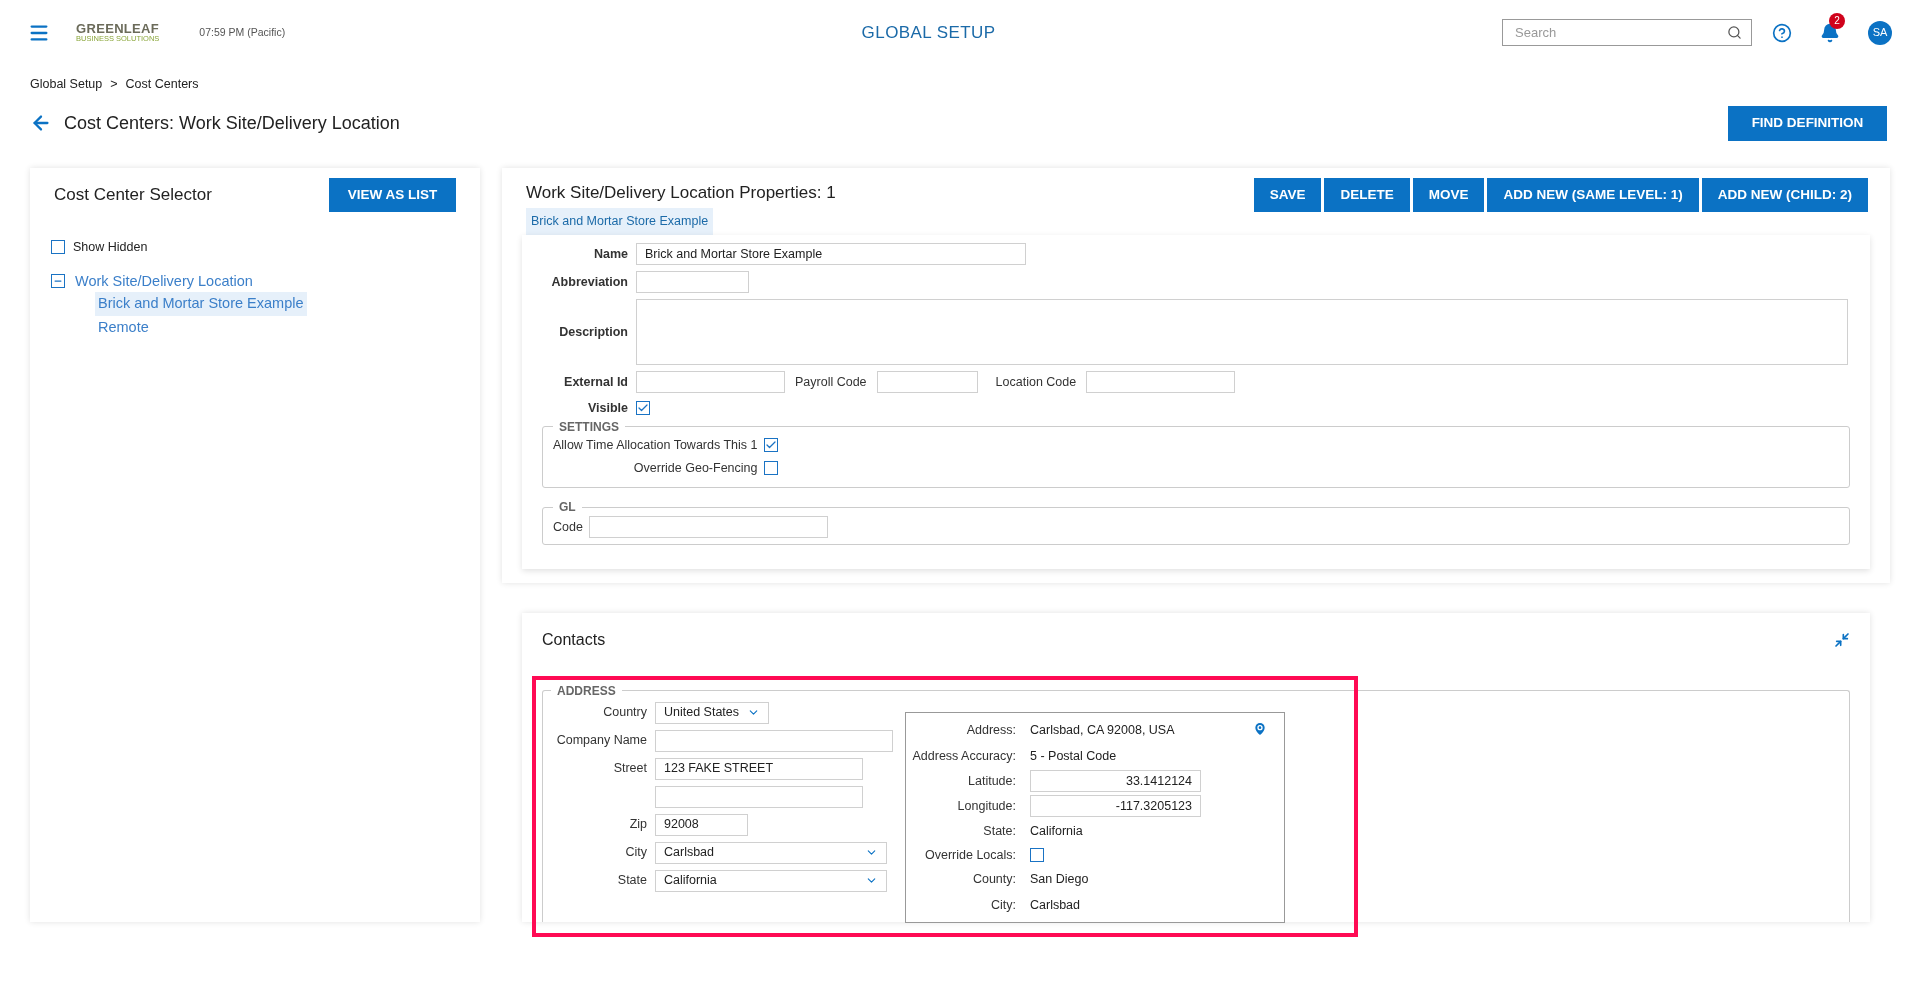  I want to click on action-button: ADD NEW (CHILD: 2), so click(1784, 194).